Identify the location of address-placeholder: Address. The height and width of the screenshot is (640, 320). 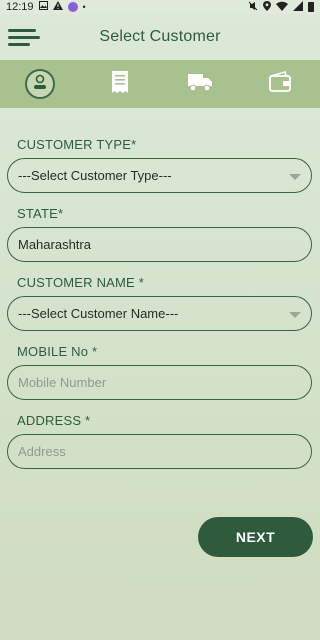
(42, 451).